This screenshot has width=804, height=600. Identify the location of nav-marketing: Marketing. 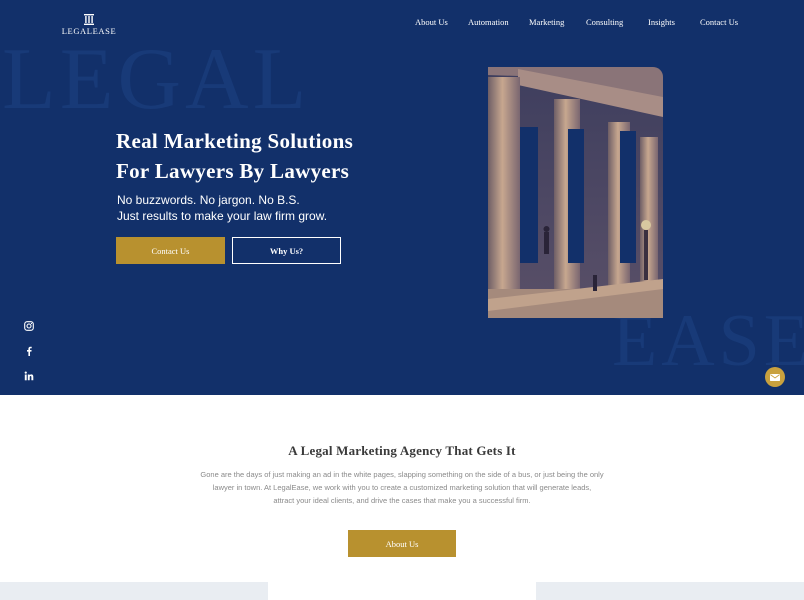
(546, 24).